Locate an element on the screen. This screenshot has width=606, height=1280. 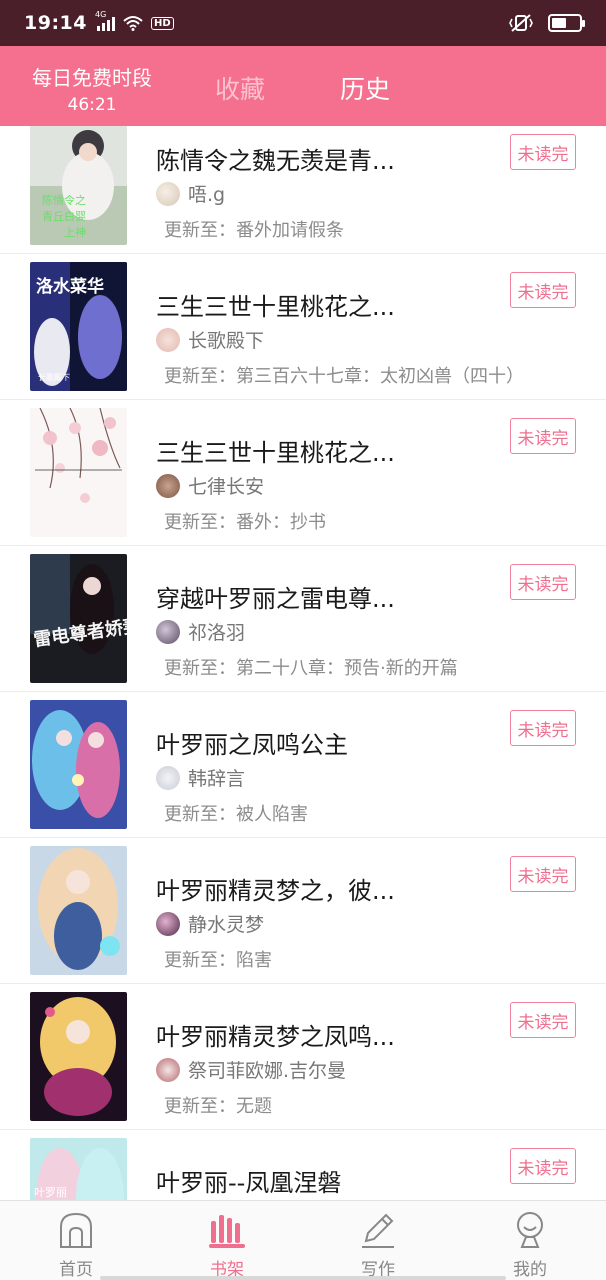
book-cover: 雷电尊者娇妻 is located at coordinates (78, 618).